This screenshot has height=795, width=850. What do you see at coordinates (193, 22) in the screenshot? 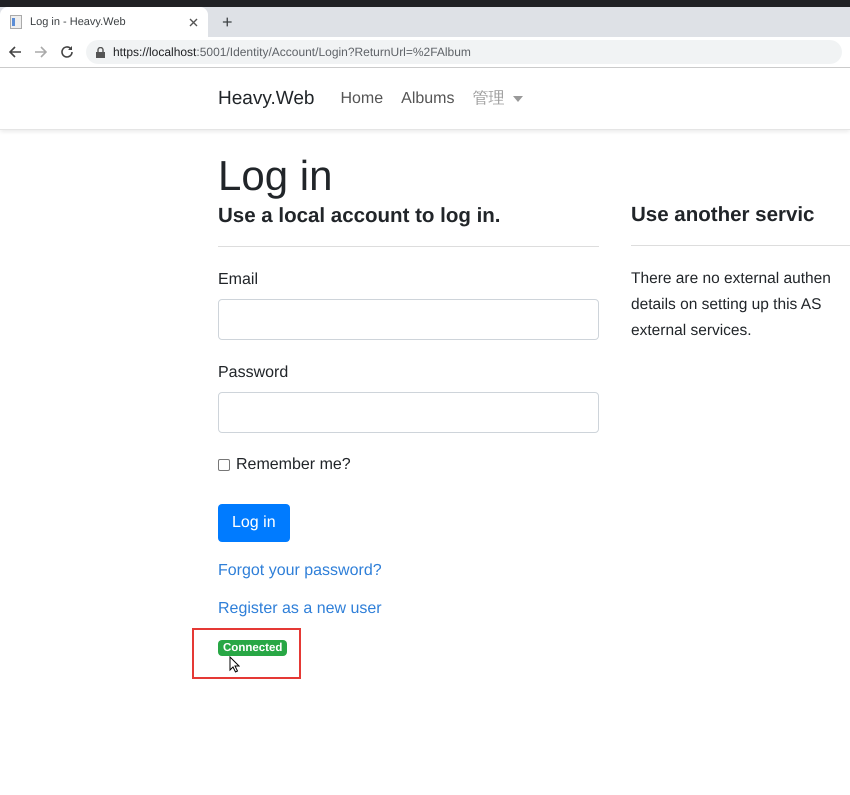
I see `close-icon` at bounding box center [193, 22].